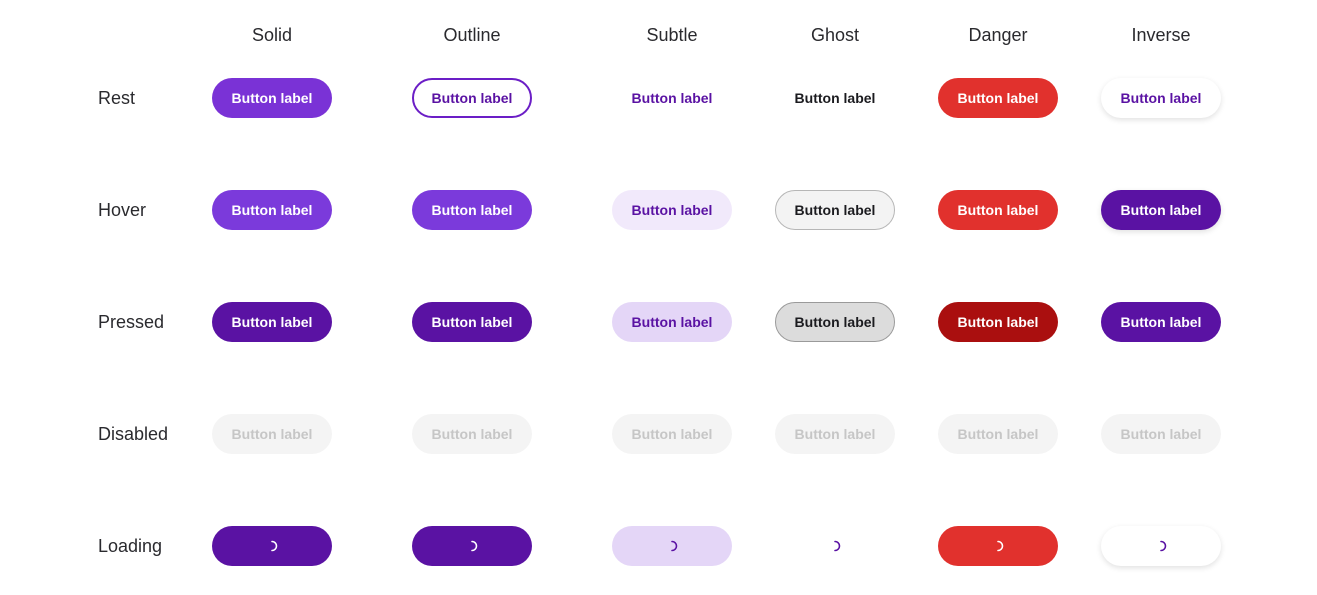 The height and width of the screenshot is (595, 1317). What do you see at coordinates (998, 210) in the screenshot?
I see `danger-hover-button: Button label` at bounding box center [998, 210].